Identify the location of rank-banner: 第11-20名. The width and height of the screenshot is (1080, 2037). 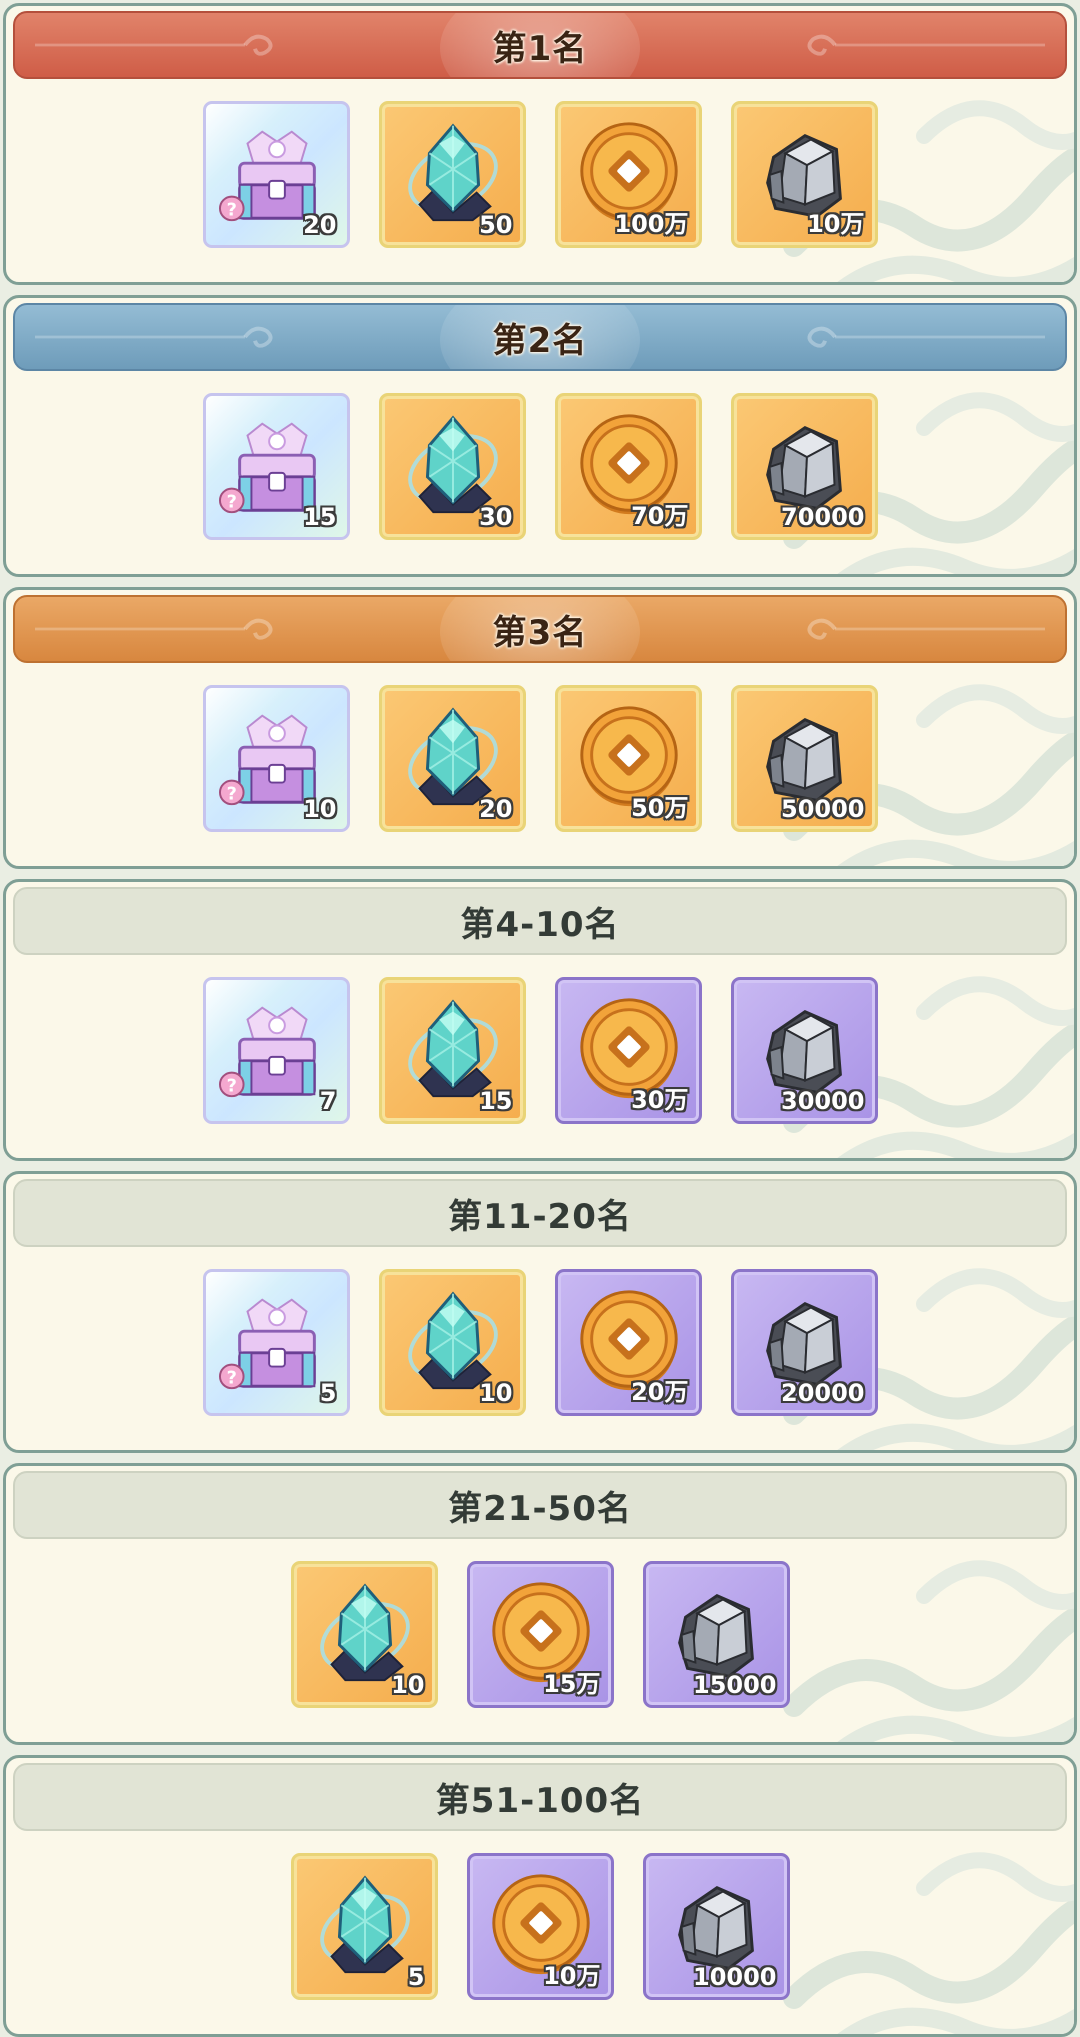
(540, 1213).